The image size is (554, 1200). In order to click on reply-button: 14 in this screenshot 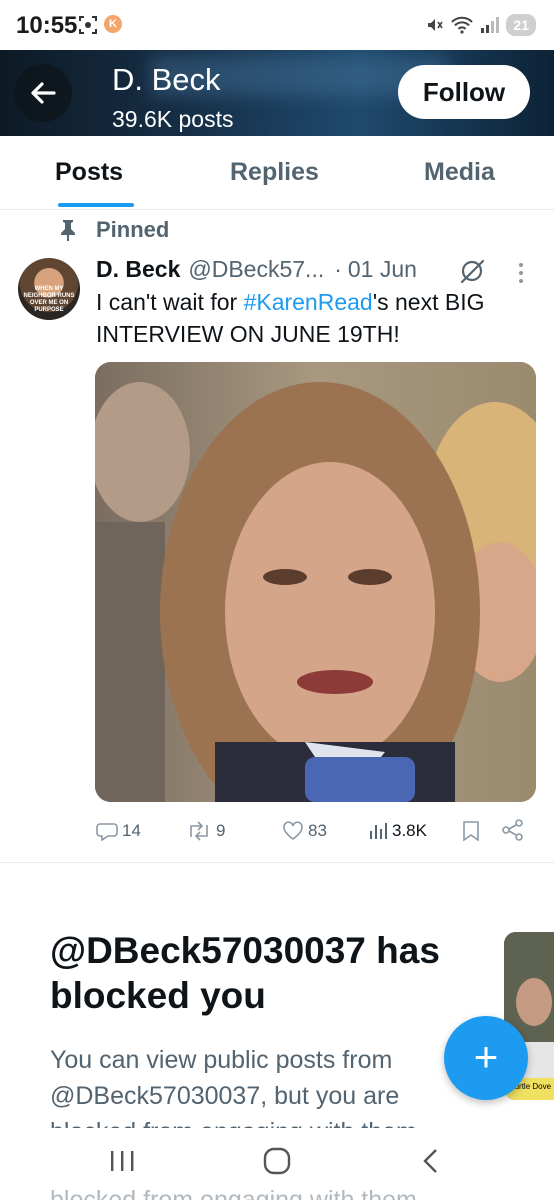, I will do `click(118, 831)`.